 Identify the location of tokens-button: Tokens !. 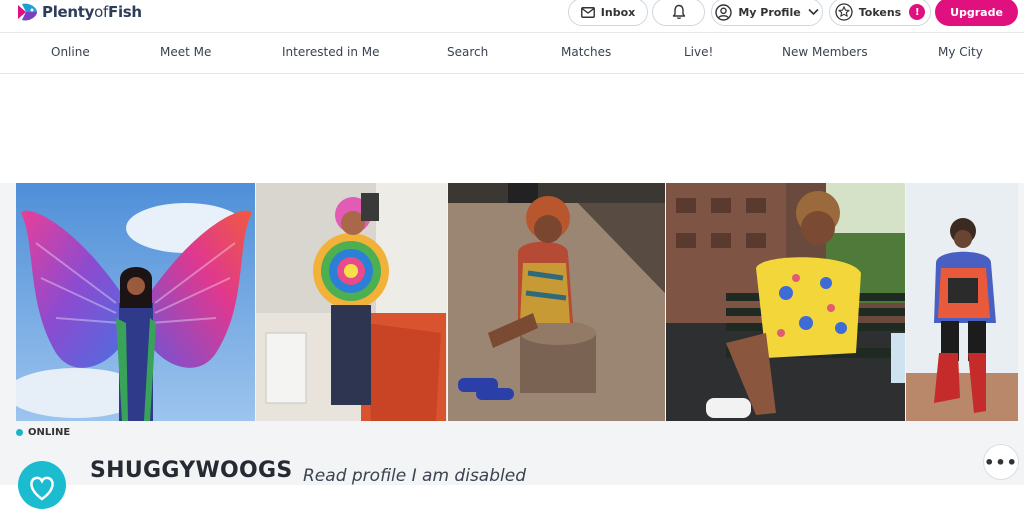
(880, 13).